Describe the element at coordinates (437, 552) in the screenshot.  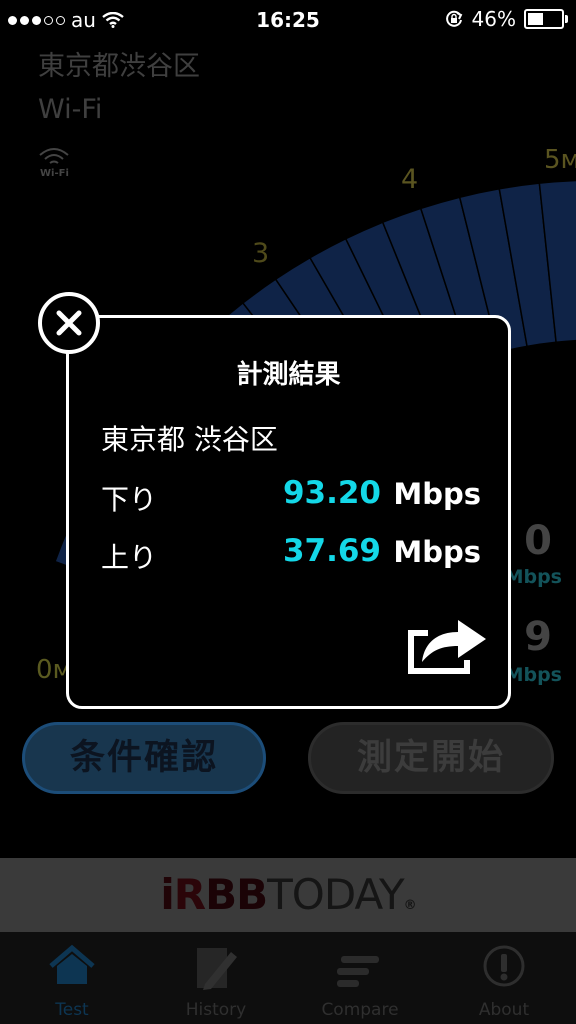
I see `upload-result-unit: Mbps` at that location.